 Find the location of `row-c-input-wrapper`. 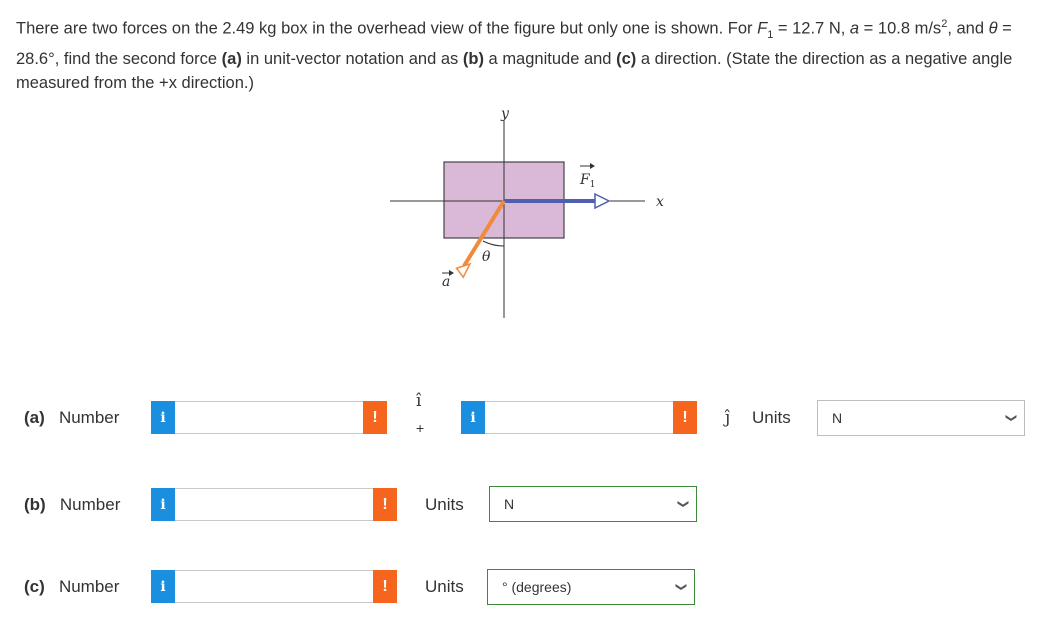

row-c-input-wrapper is located at coordinates (275, 586).